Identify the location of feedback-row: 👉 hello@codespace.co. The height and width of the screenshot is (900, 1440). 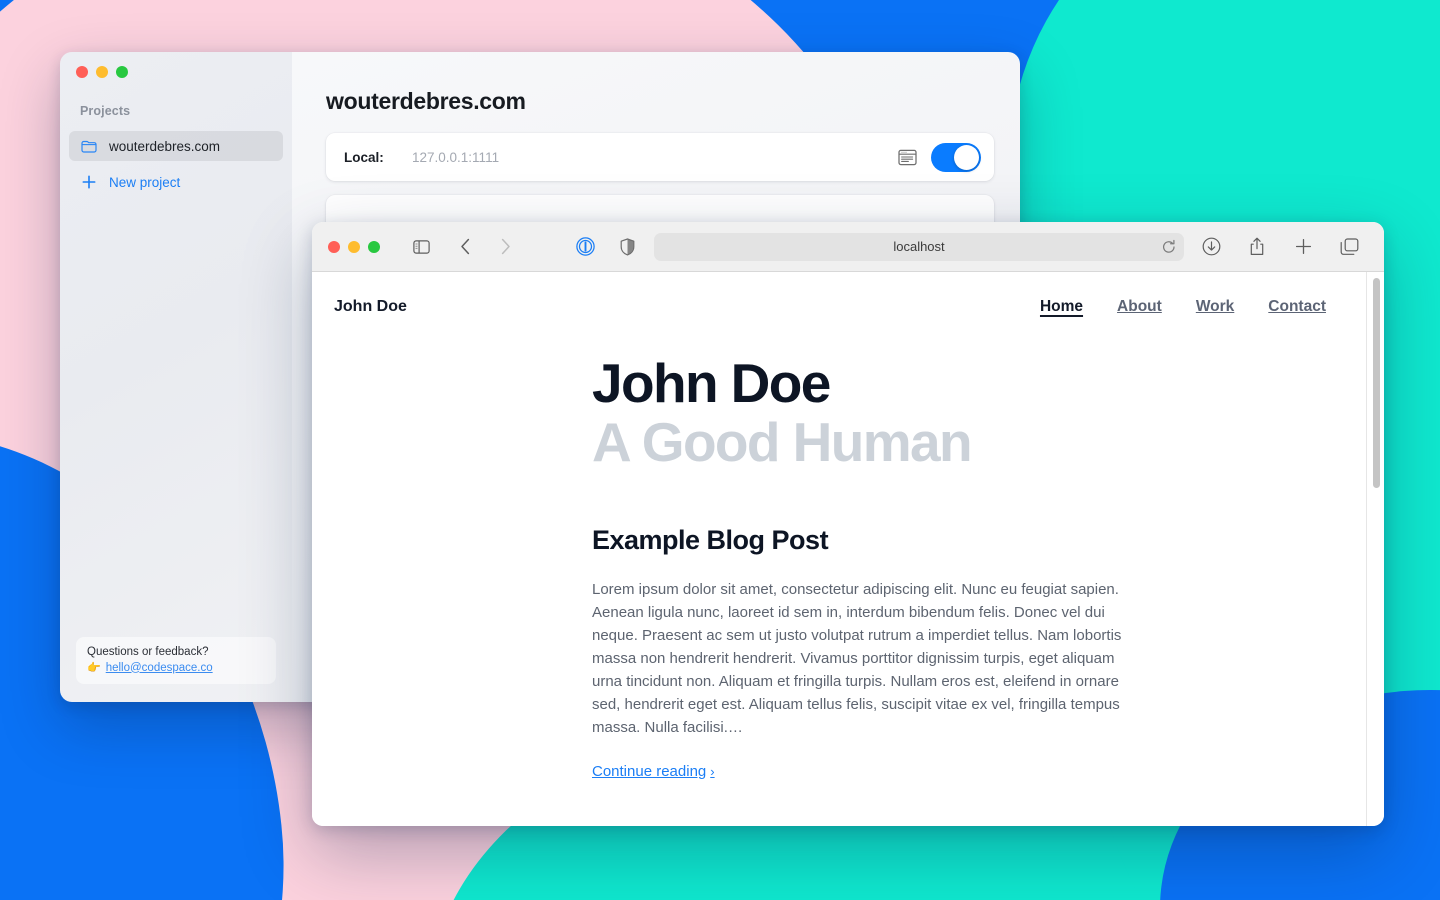
(176, 668).